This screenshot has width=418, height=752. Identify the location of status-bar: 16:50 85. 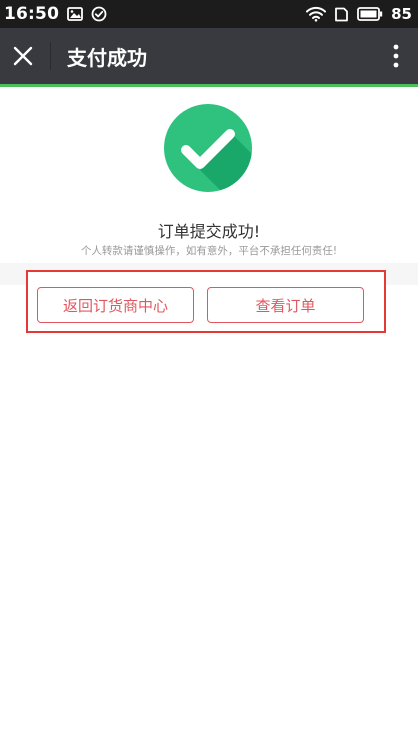
(209, 14).